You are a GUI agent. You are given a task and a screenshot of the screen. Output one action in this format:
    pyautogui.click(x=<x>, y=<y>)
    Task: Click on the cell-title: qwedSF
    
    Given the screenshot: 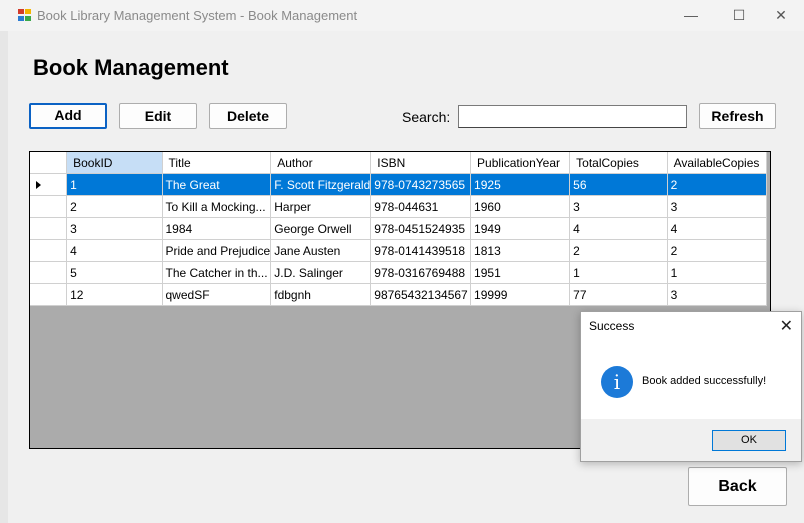 What is the action you would take?
    pyautogui.click(x=217, y=294)
    